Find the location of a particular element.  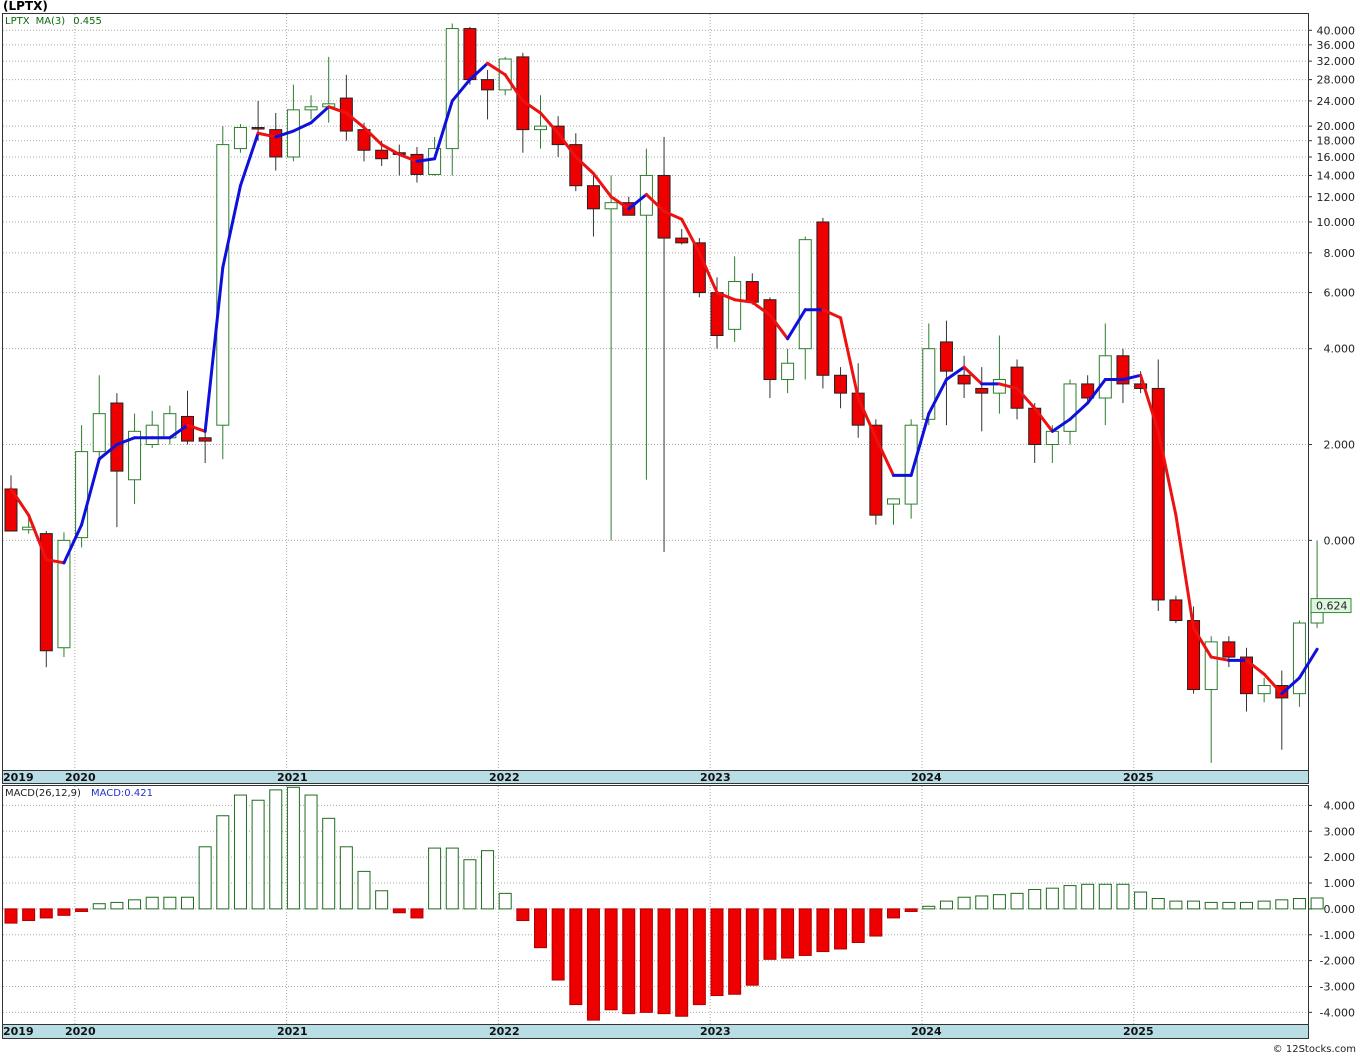

macd-x-axis-strip is located at coordinates (655, 1031).